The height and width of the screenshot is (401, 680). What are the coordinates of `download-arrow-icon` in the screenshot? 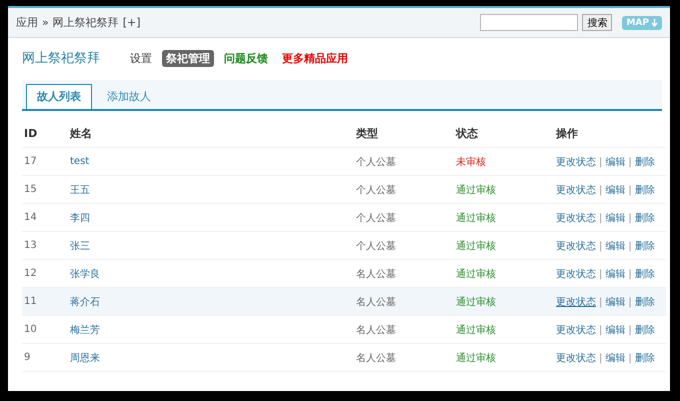 It's located at (654, 22).